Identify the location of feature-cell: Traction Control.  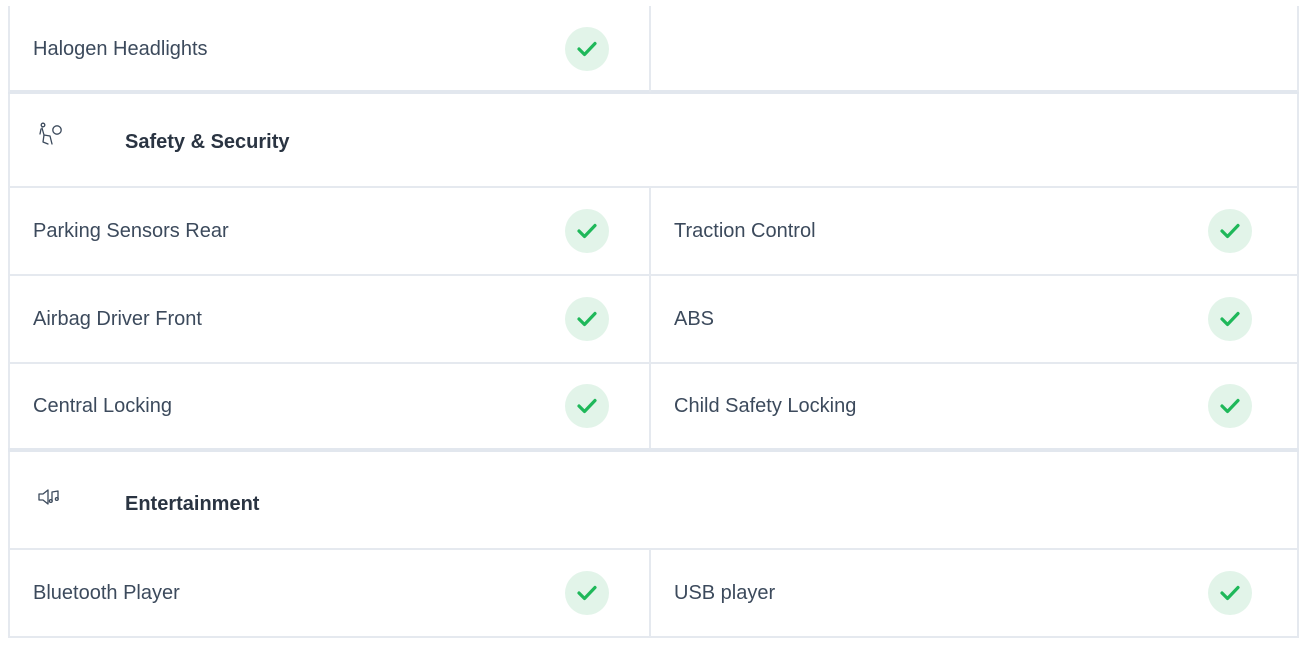
(975, 231).